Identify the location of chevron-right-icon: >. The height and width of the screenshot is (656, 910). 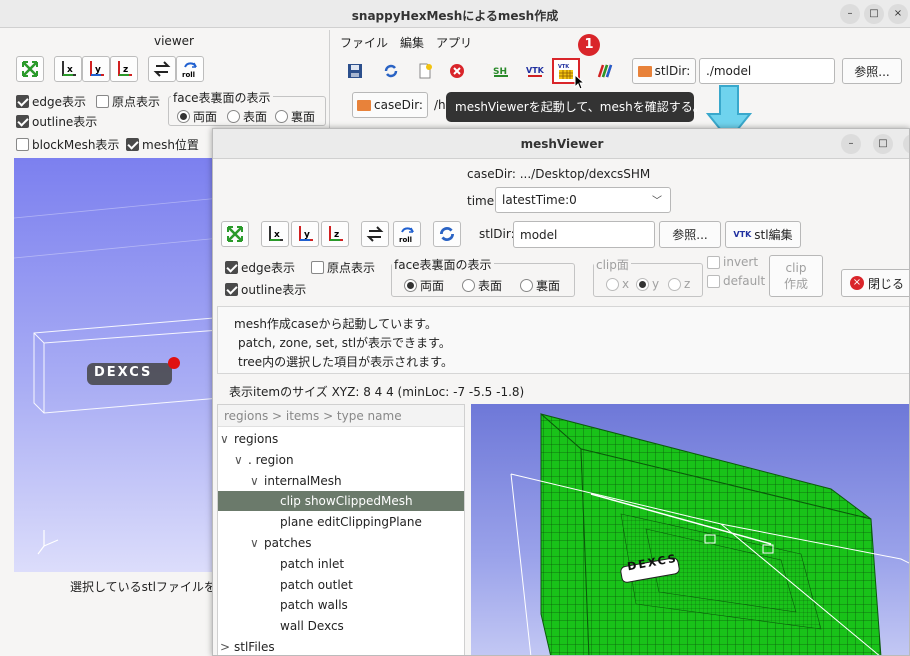
(227, 646).